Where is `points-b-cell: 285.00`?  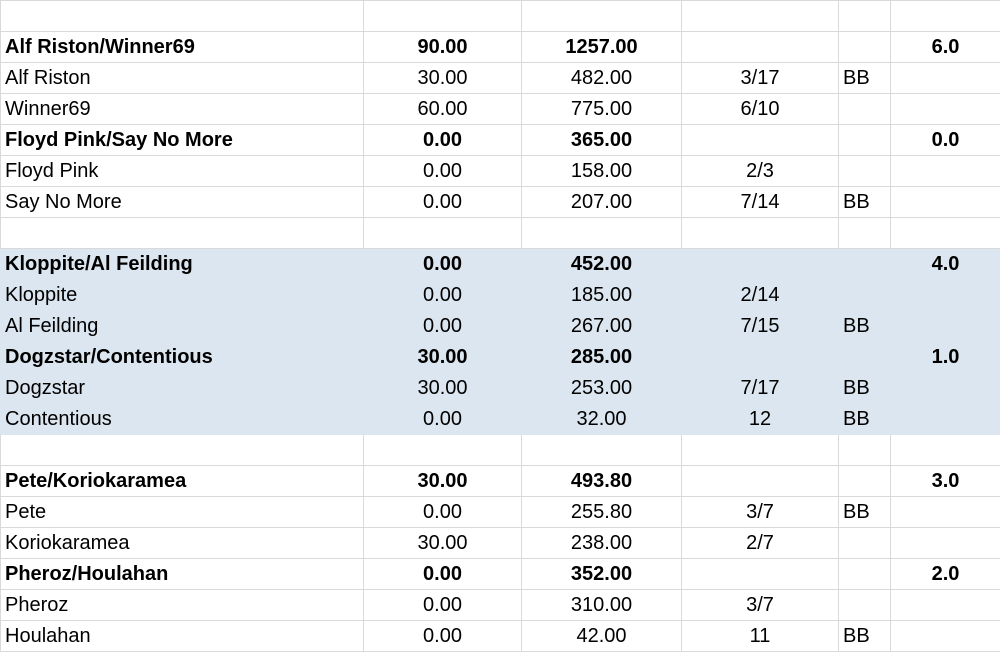 points-b-cell: 285.00 is located at coordinates (602, 357).